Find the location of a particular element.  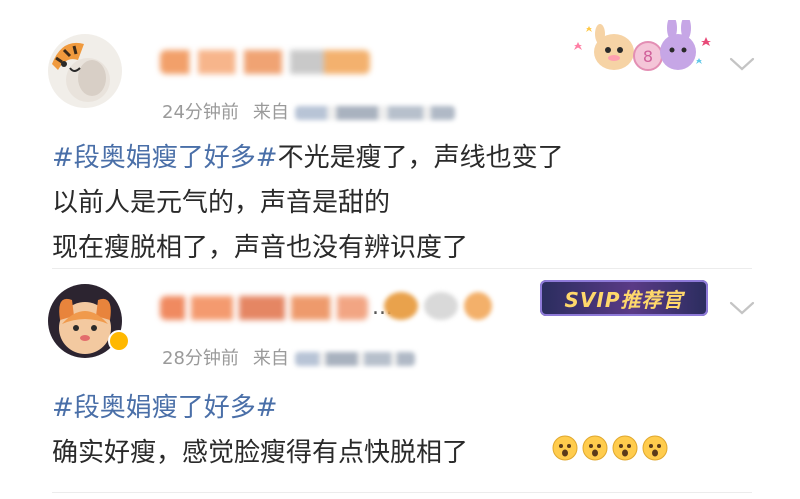

comment-body: #段奥娟瘦了好多# 确实好瘦，感觉脸瘦得有点快脱相了 is located at coordinates (260, 431).